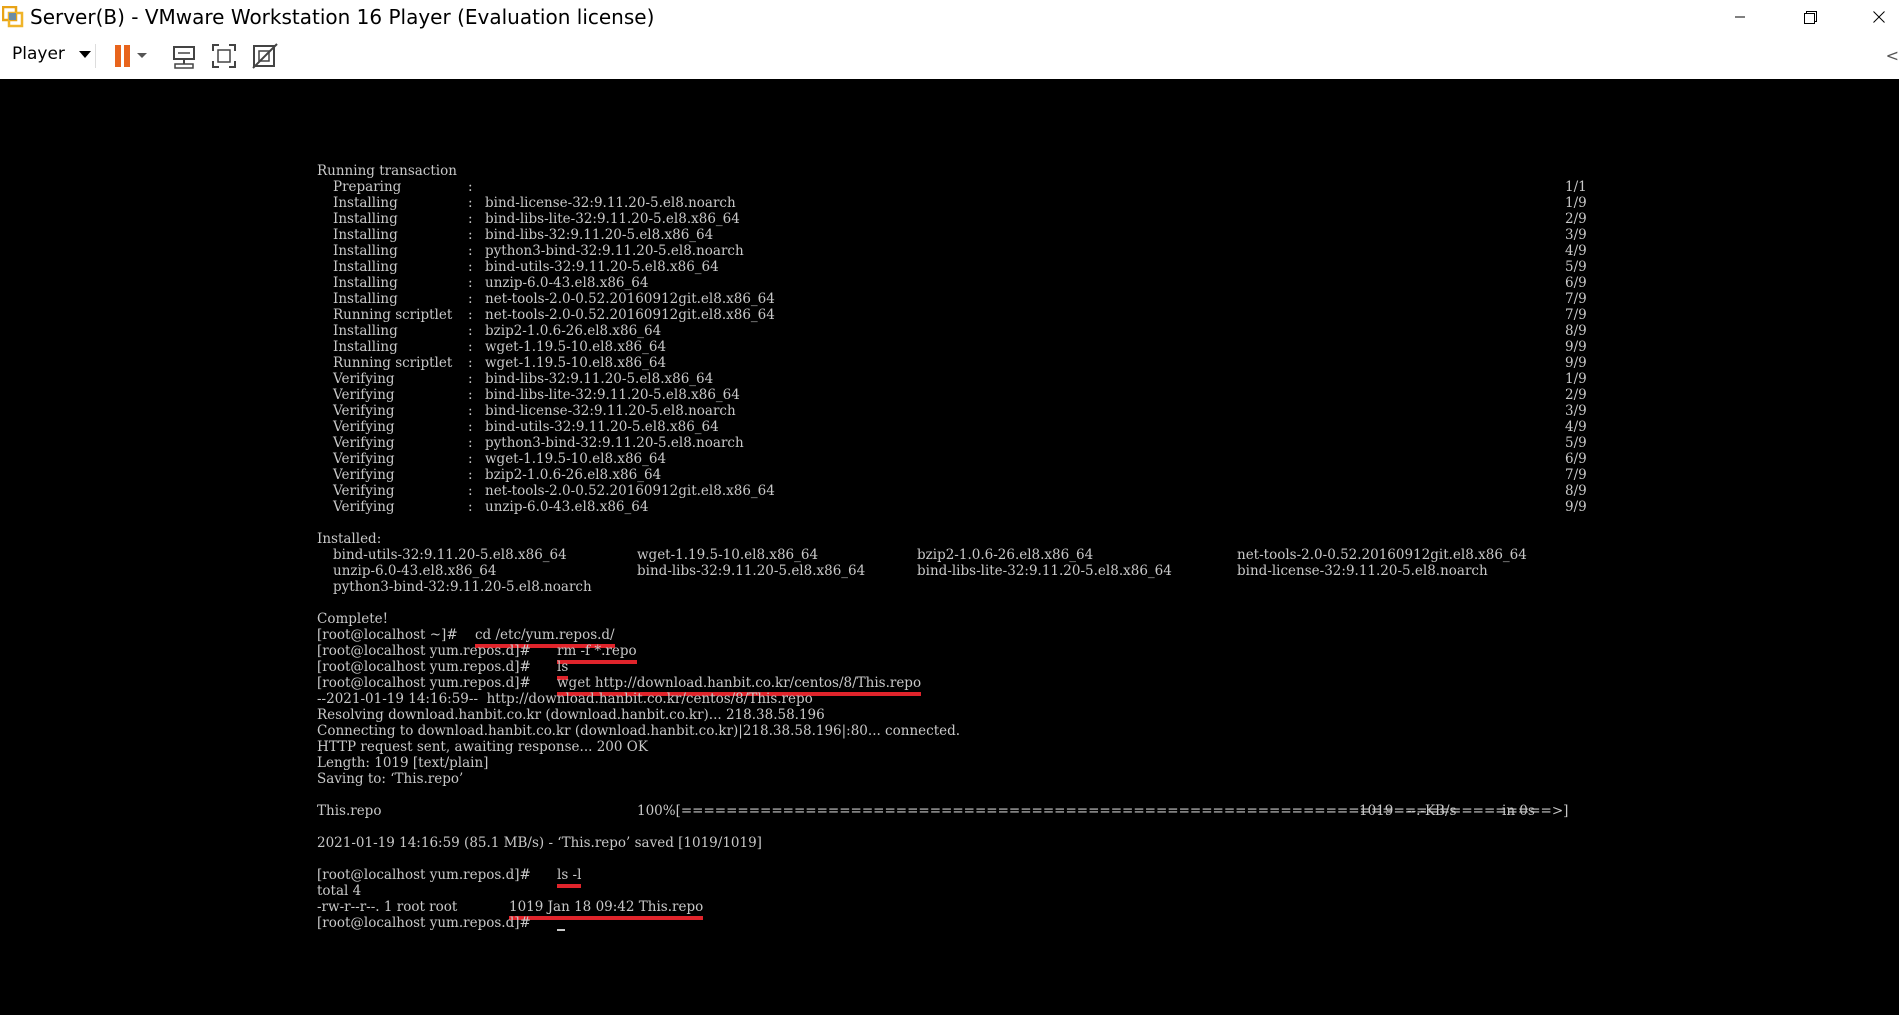  I want to click on transaction-progress: 5/9, so click(1576, 443).